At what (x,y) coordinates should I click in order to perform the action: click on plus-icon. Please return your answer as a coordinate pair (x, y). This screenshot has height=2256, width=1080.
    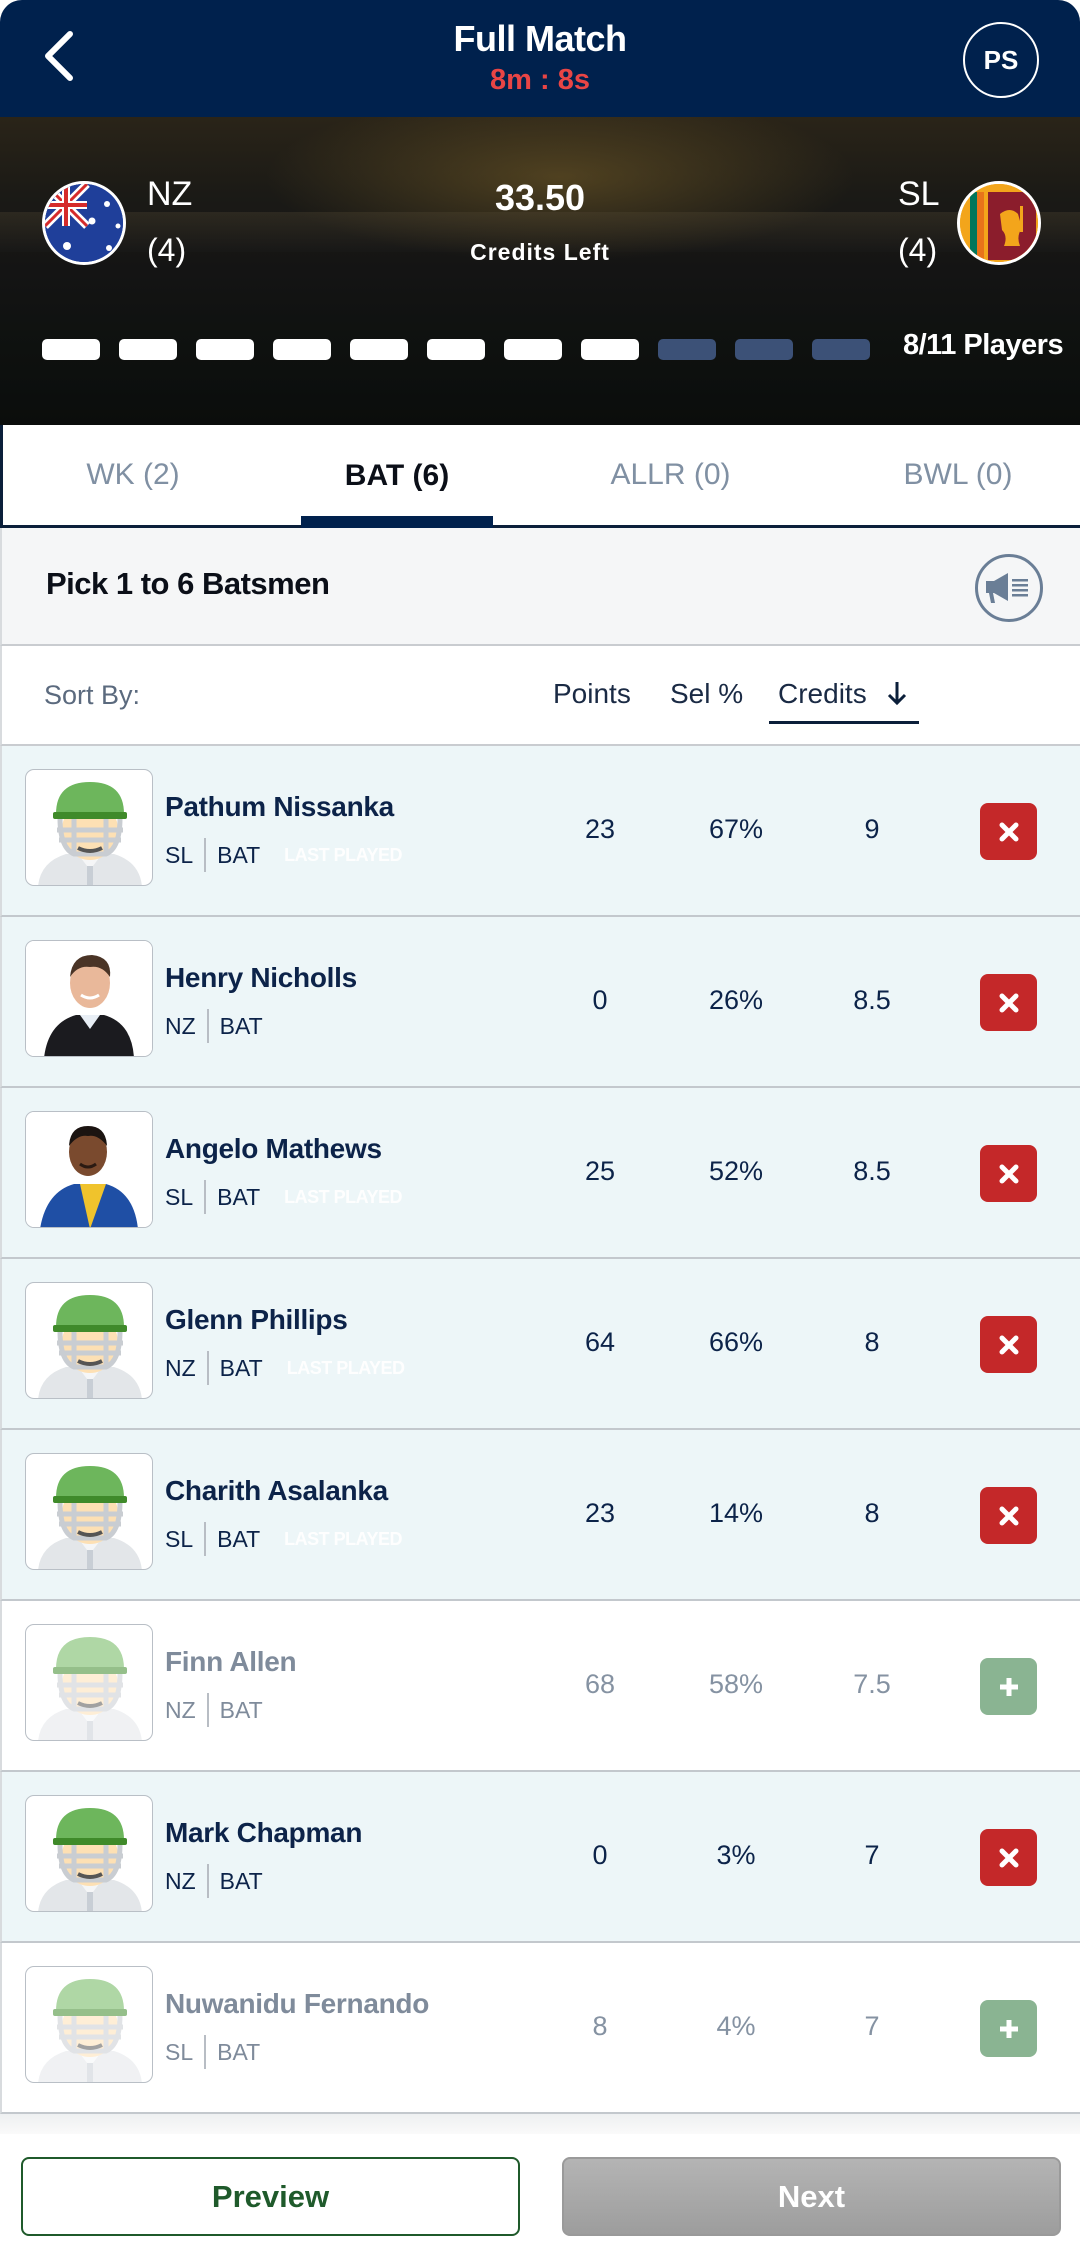
    Looking at the image, I should click on (1008, 2028).